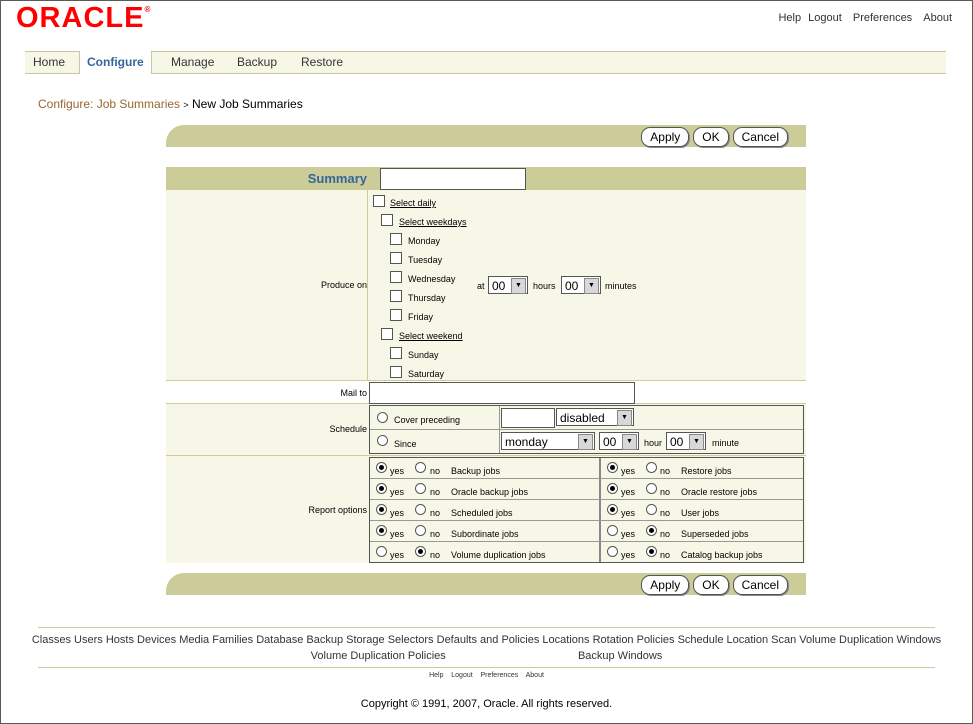 The image size is (973, 724). Describe the element at coordinates (436, 675) in the screenshot. I see `footer-help-link: Help` at that location.